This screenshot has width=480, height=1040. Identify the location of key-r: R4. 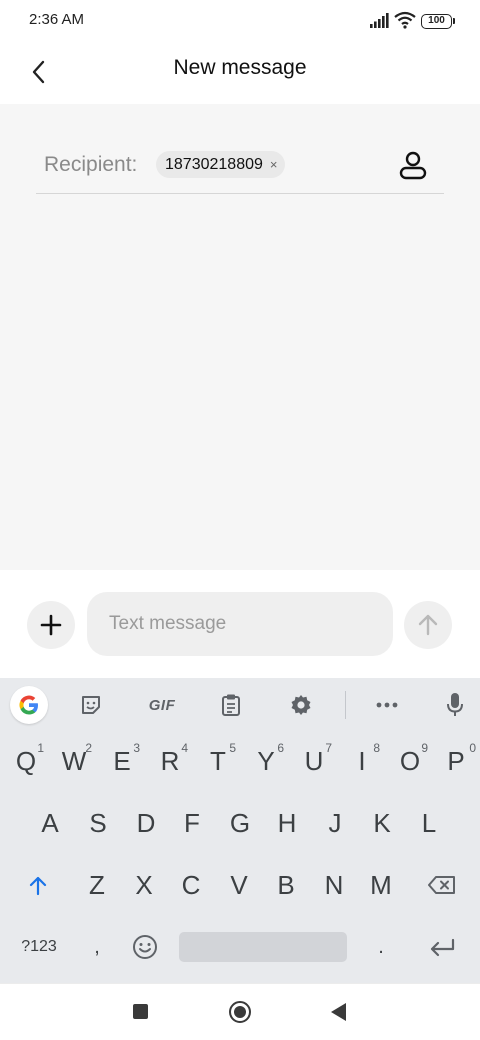
(170, 761).